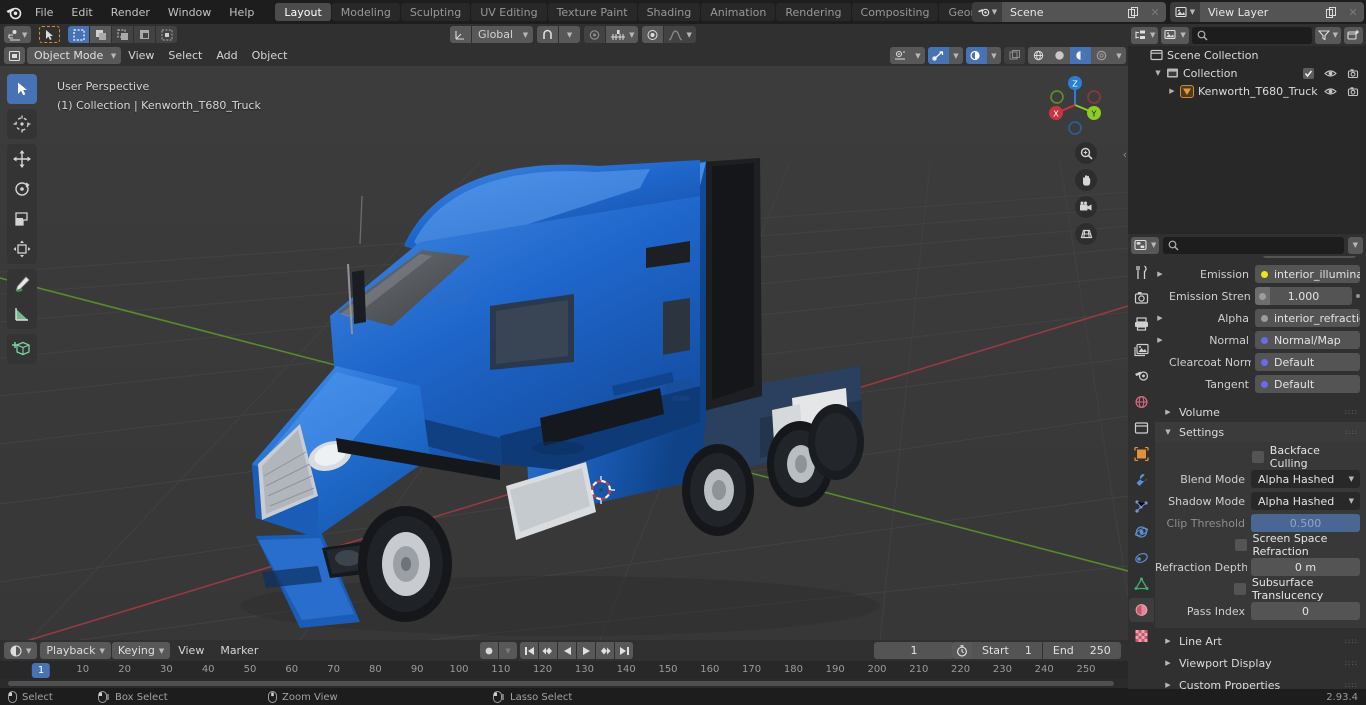 The image size is (1366, 705). Describe the element at coordinates (1247, 55) in the screenshot. I see `outliner-row-scene-collection: Scene Collection` at that location.